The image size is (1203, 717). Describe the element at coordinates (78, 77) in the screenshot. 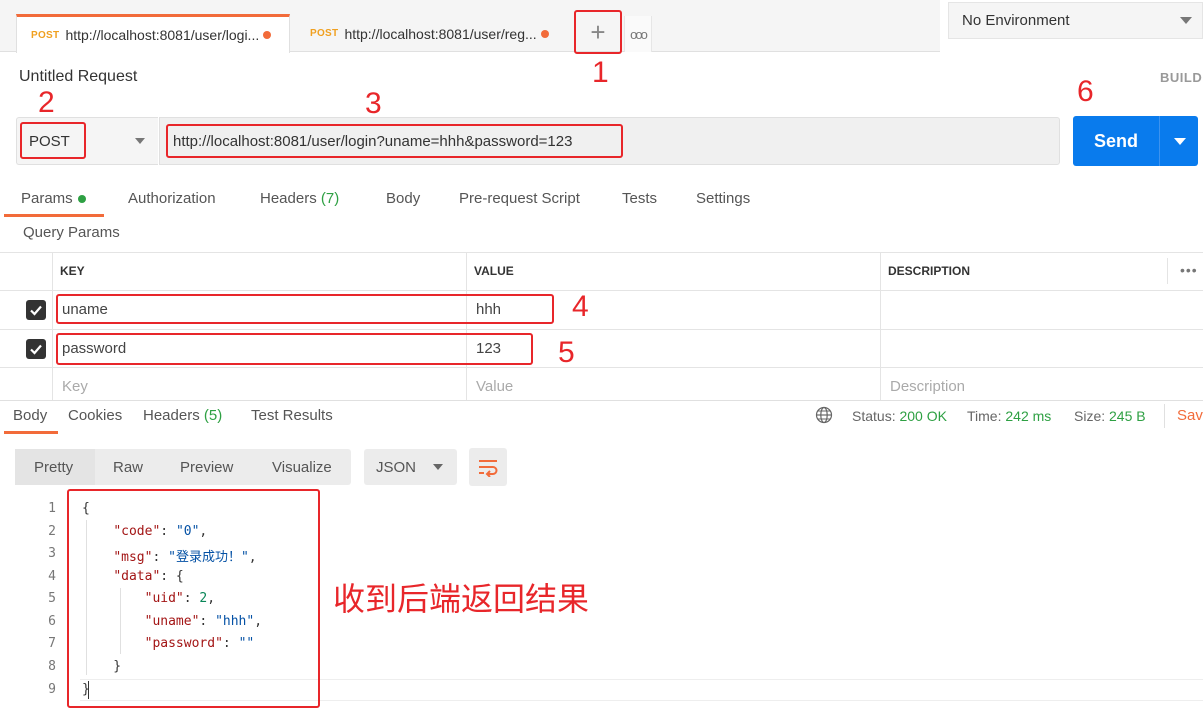

I see `request-title: Untitled Request` at that location.